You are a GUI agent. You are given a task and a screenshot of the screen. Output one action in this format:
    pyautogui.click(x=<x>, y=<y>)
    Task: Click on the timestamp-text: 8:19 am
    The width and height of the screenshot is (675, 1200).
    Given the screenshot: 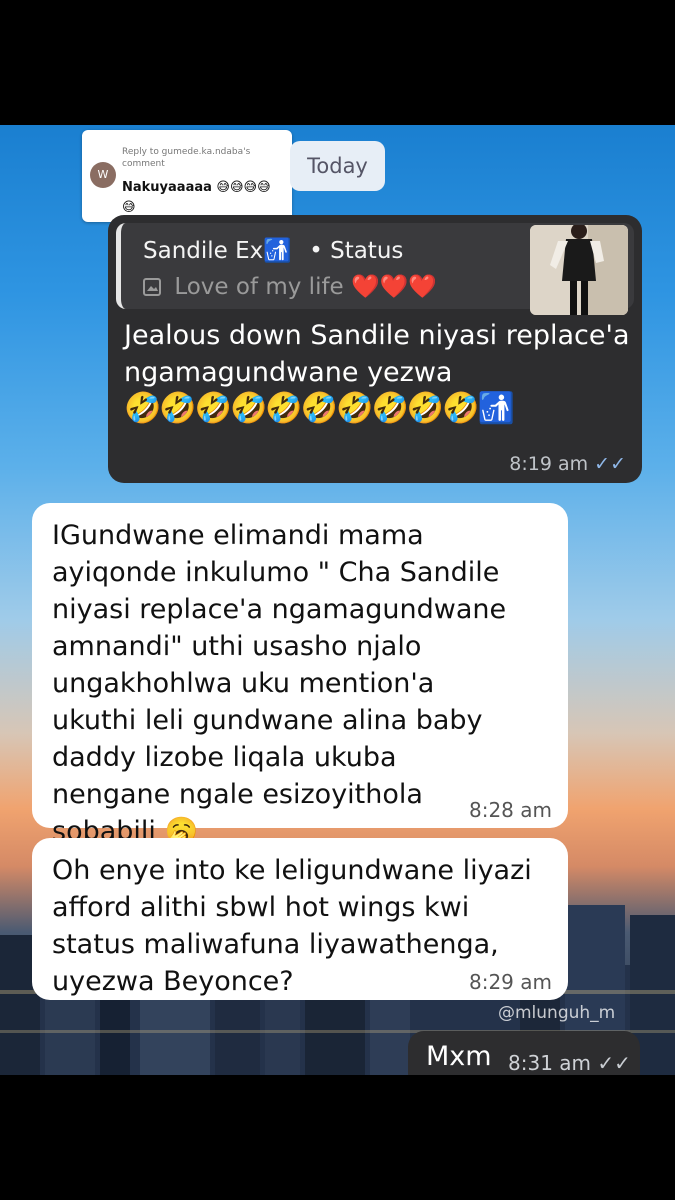 What is the action you would take?
    pyautogui.click(x=549, y=464)
    